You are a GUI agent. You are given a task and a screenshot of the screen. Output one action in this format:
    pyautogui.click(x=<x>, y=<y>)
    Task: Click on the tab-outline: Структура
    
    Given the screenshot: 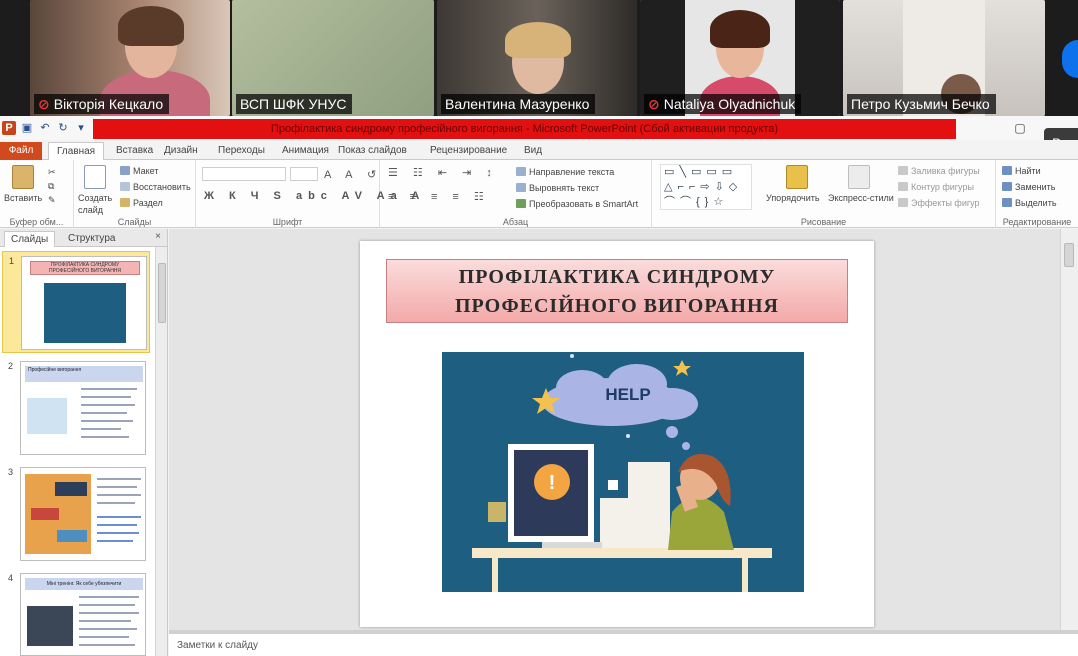 What is the action you would take?
    pyautogui.click(x=91, y=239)
    